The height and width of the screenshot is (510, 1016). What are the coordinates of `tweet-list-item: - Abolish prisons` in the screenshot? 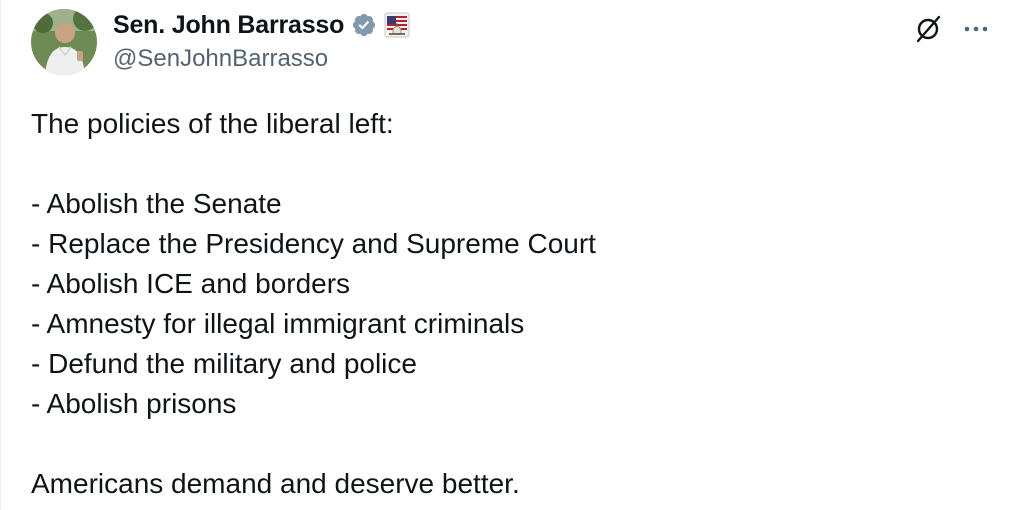 It's located at (134, 403).